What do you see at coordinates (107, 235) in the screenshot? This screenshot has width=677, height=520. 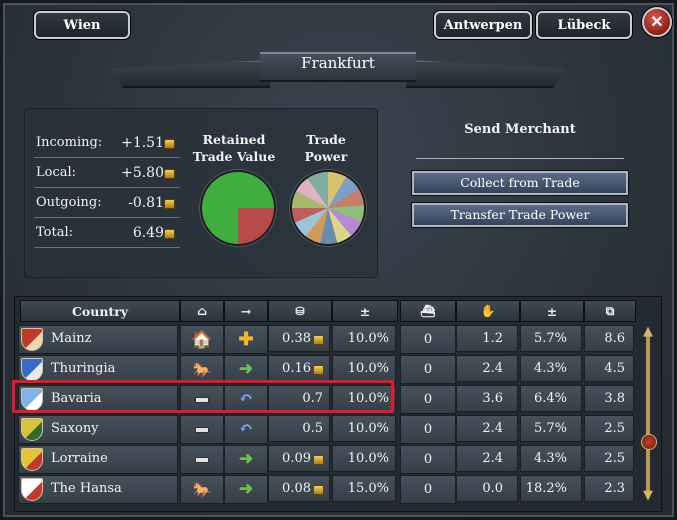 I see `stat-total: Total: 6.49` at bounding box center [107, 235].